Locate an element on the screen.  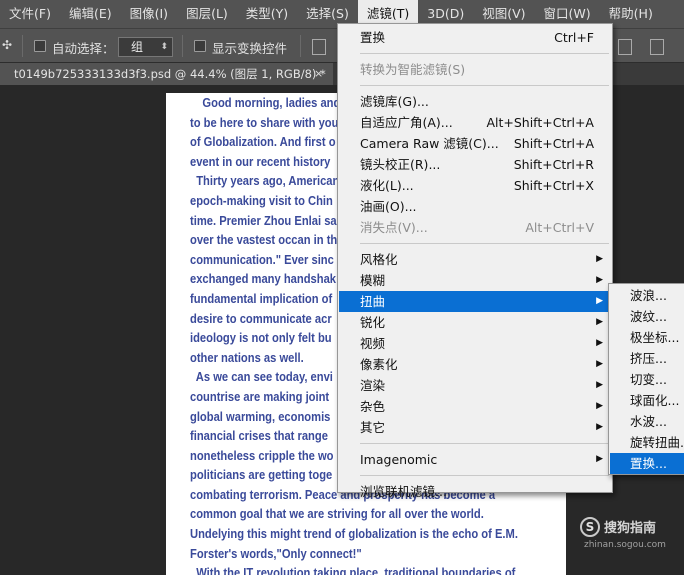
menu-item-label: 扭曲 is located at coordinates (373, 301).